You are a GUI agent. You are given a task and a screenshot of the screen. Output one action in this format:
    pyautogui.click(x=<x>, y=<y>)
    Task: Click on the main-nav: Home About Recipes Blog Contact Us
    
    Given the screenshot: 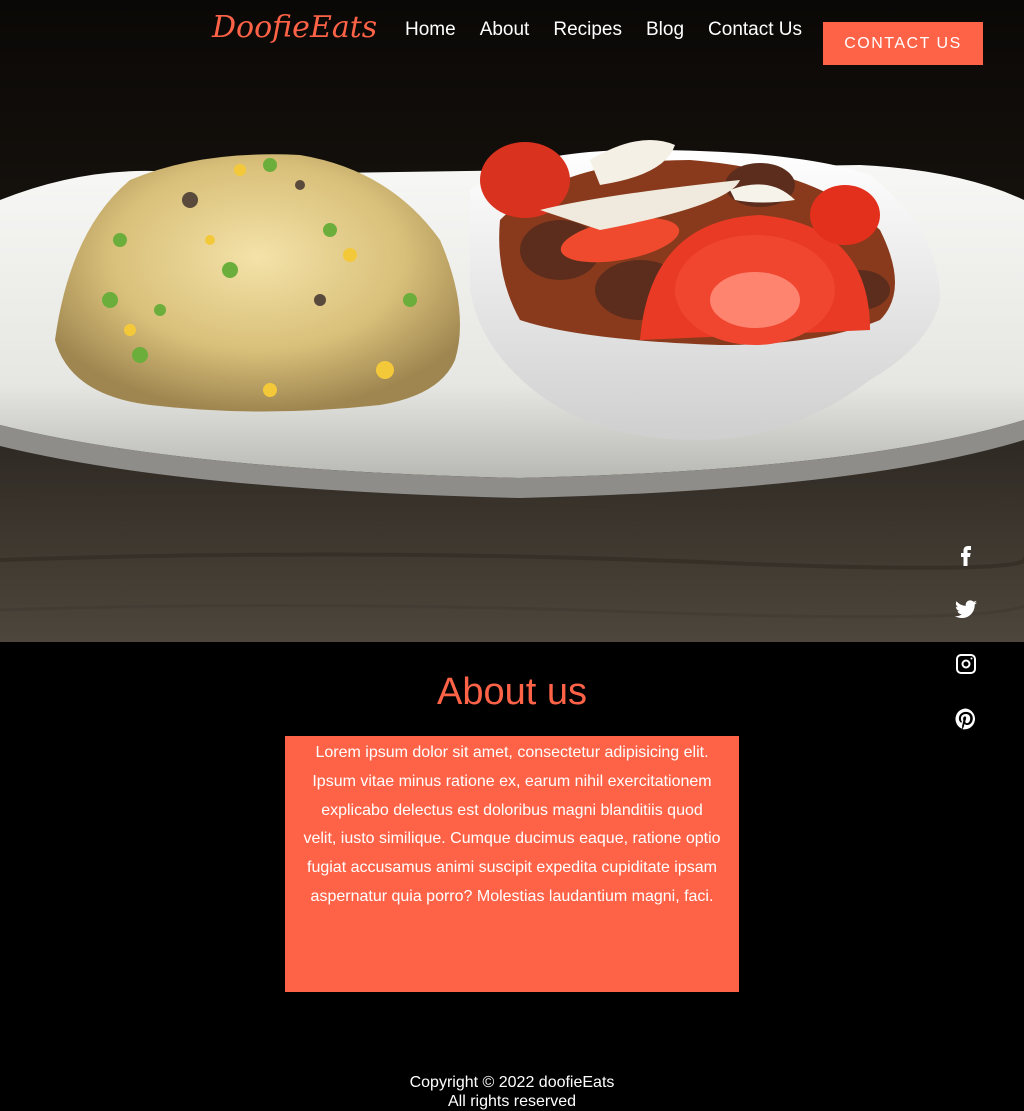 What is the action you would take?
    pyautogui.click(x=615, y=30)
    